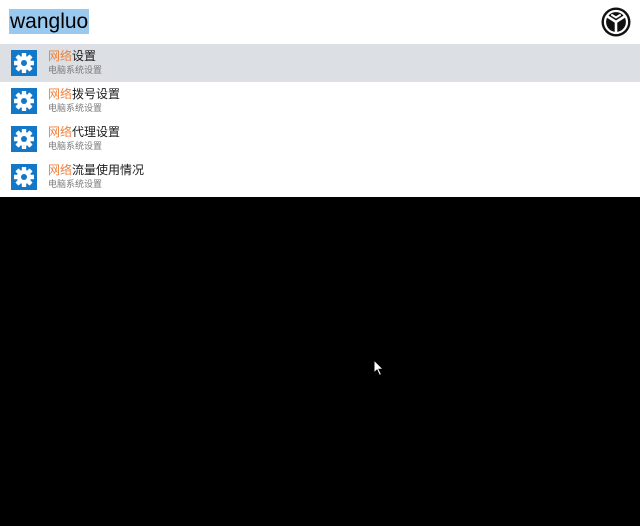  I want to click on result-item: 网络流量使用情况 电脑系统设置, so click(320, 177).